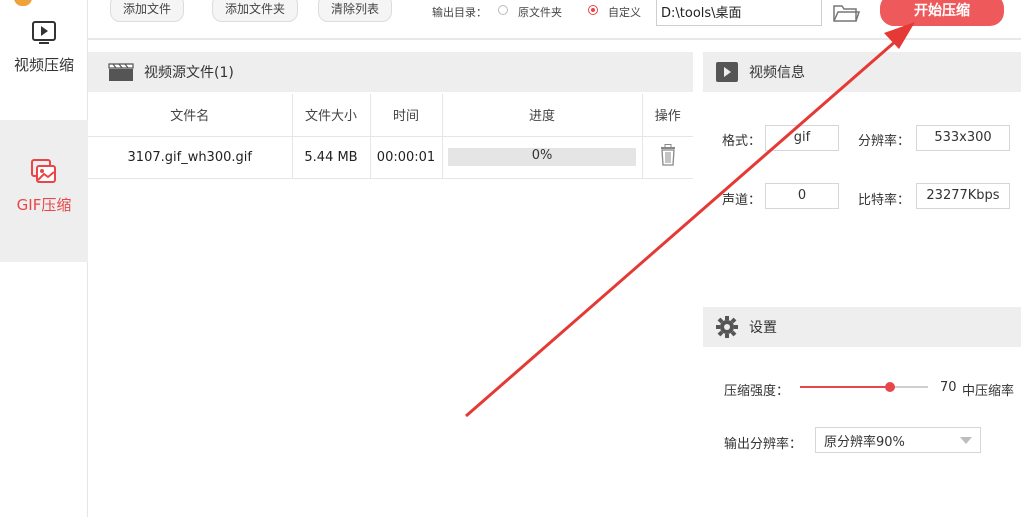 The width and height of the screenshot is (1021, 517). What do you see at coordinates (802, 138) in the screenshot?
I see `format-value: gif` at bounding box center [802, 138].